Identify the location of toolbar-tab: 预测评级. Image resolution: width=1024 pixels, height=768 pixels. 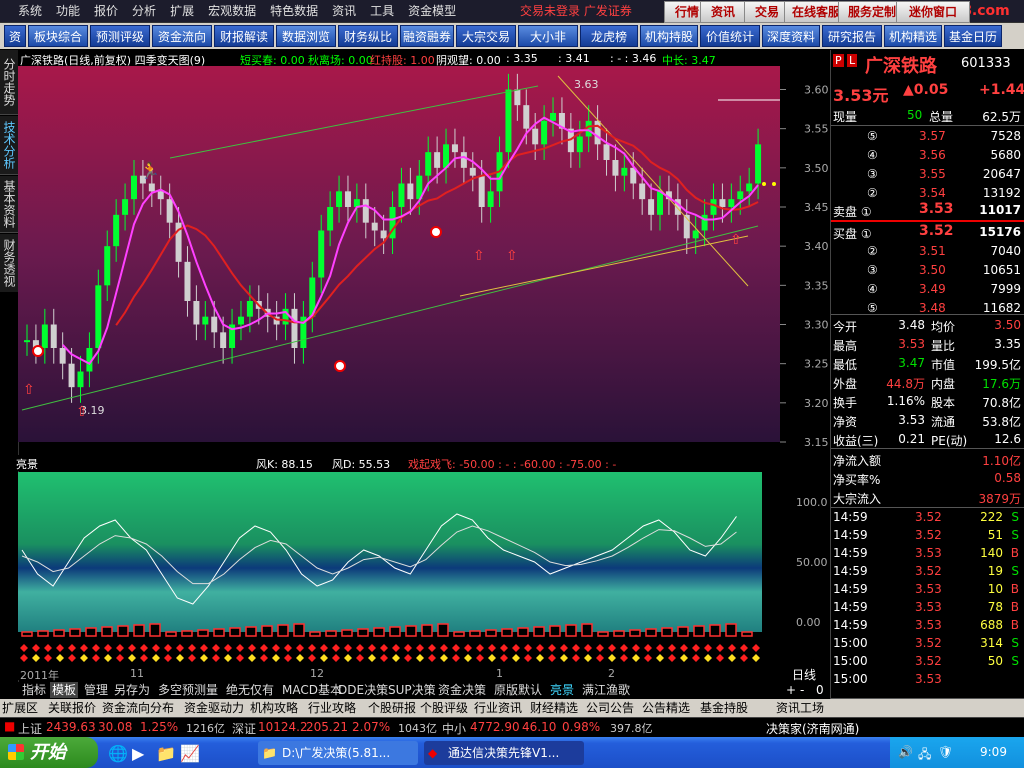
(120, 36).